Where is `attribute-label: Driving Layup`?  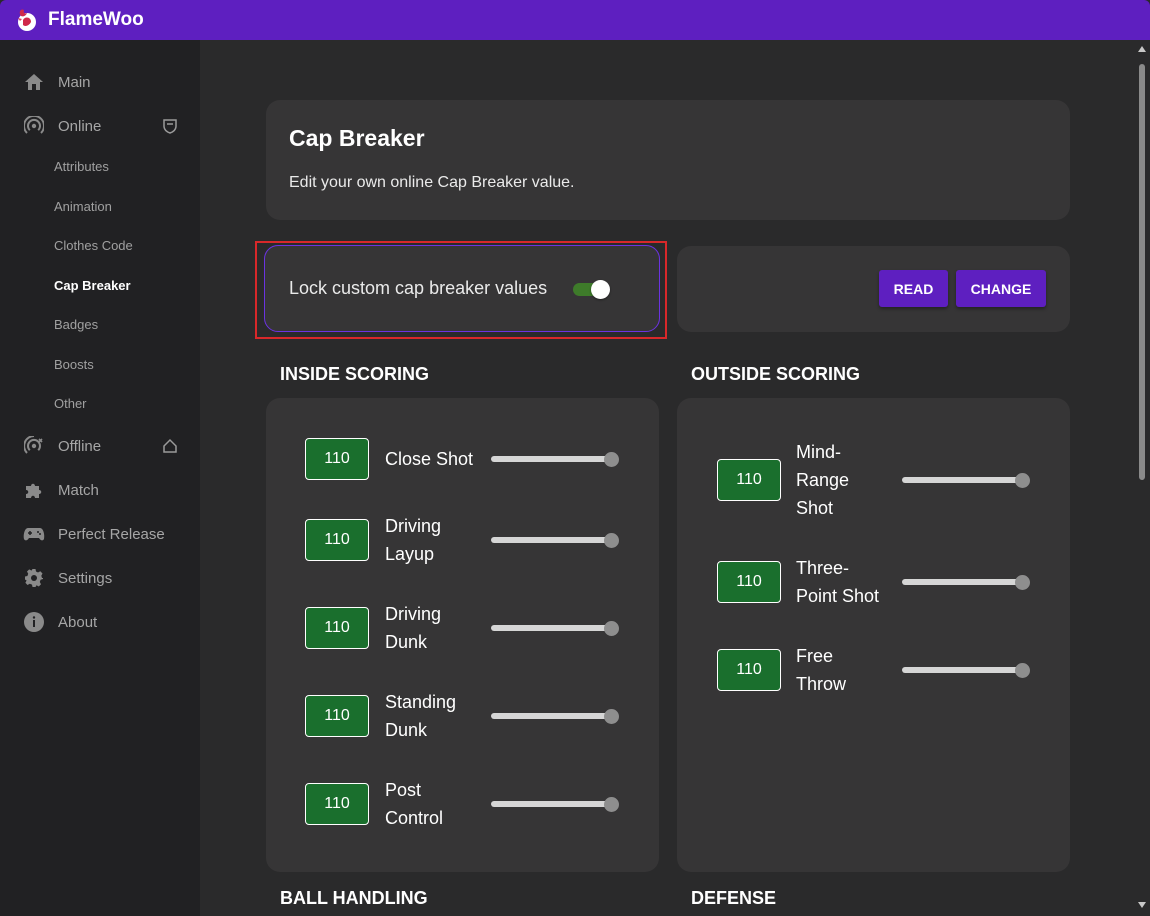
attribute-label: Driving Layup is located at coordinates (413, 540).